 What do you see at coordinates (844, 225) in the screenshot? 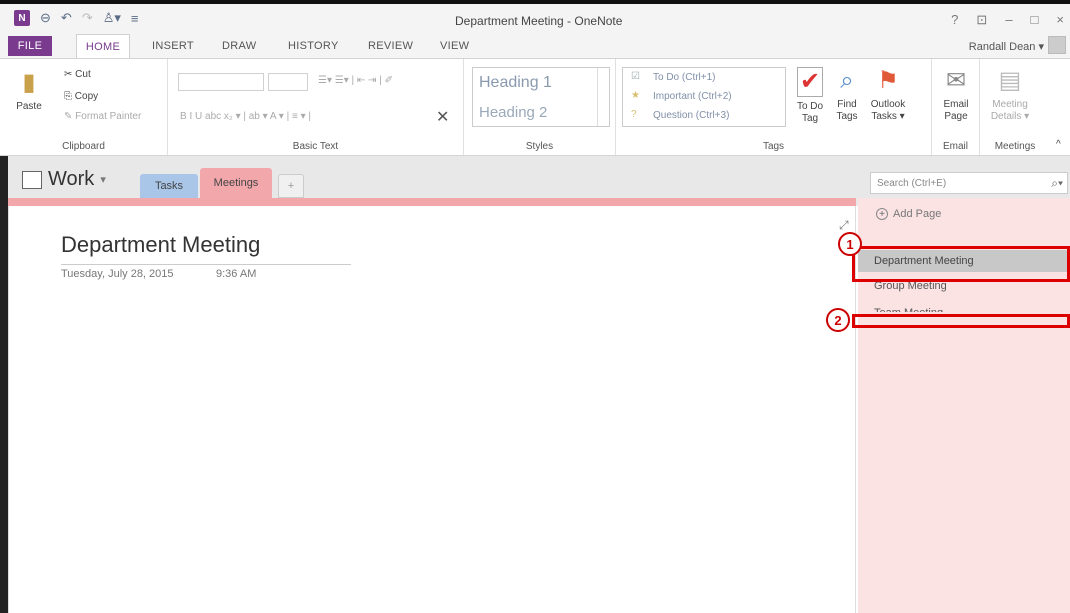
I see `full-page-view-icon: ⤢` at bounding box center [844, 225].